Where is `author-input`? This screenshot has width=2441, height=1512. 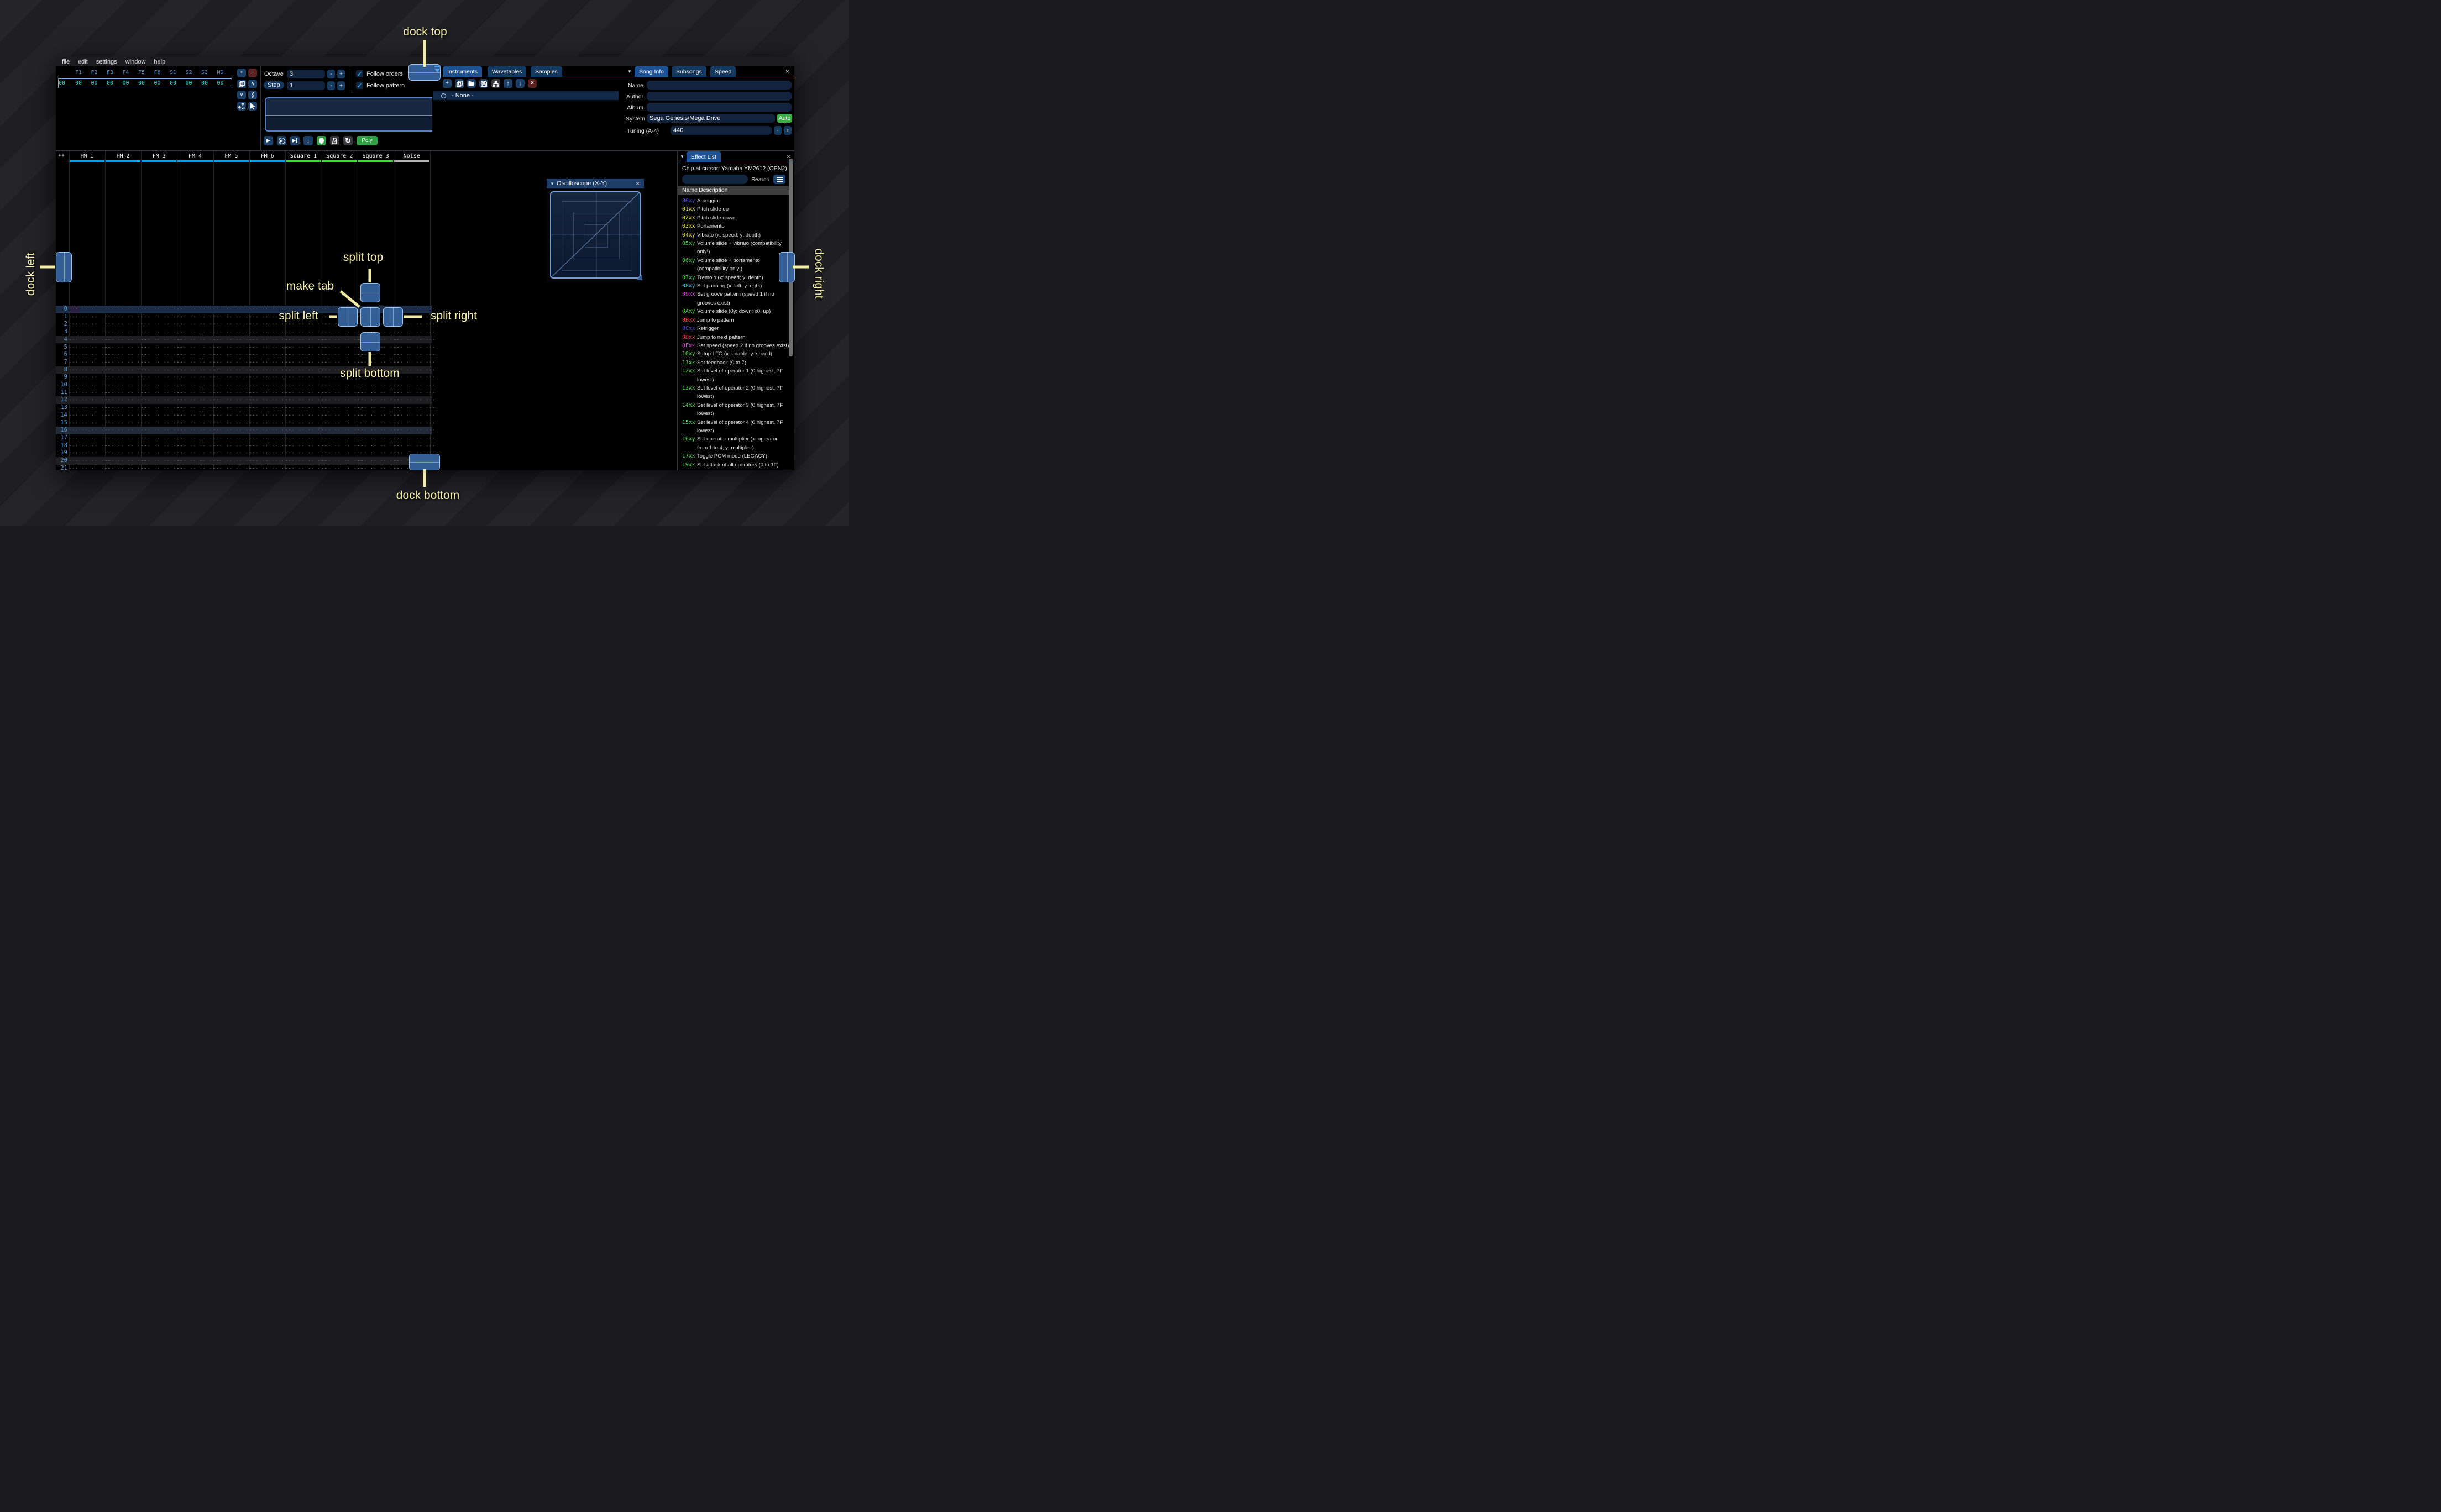 author-input is located at coordinates (719, 97).